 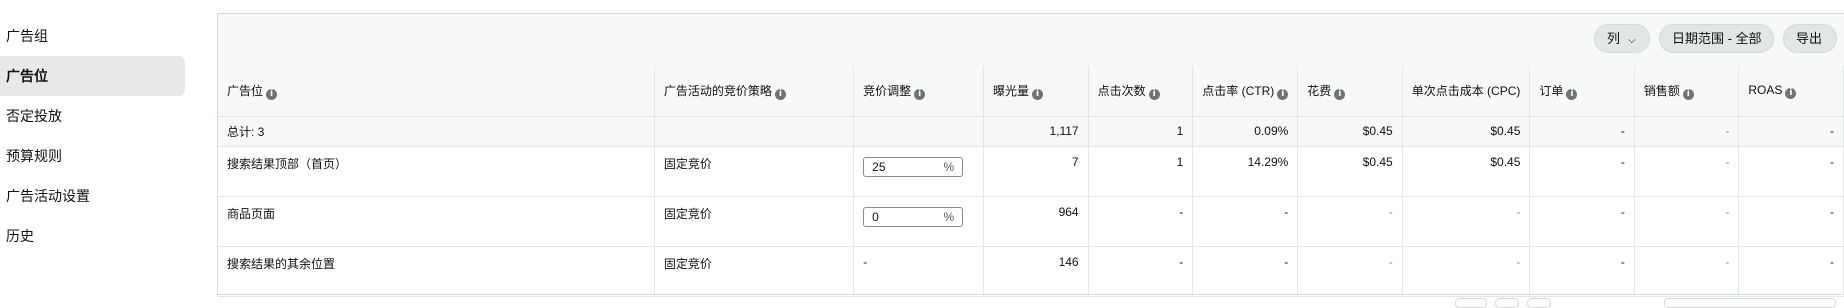 What do you see at coordinates (1582, 131) in the screenshot?
I see `total-orders: -` at bounding box center [1582, 131].